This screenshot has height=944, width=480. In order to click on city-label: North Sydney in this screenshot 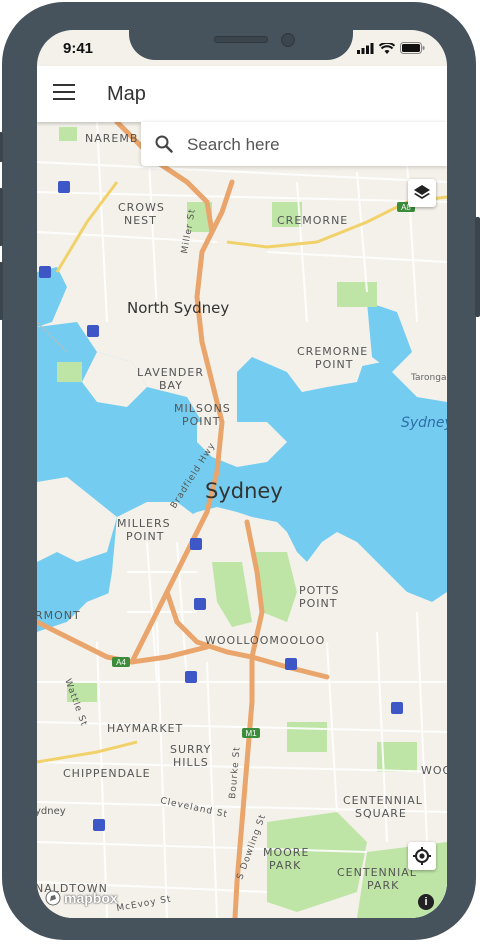, I will do `click(178, 308)`.